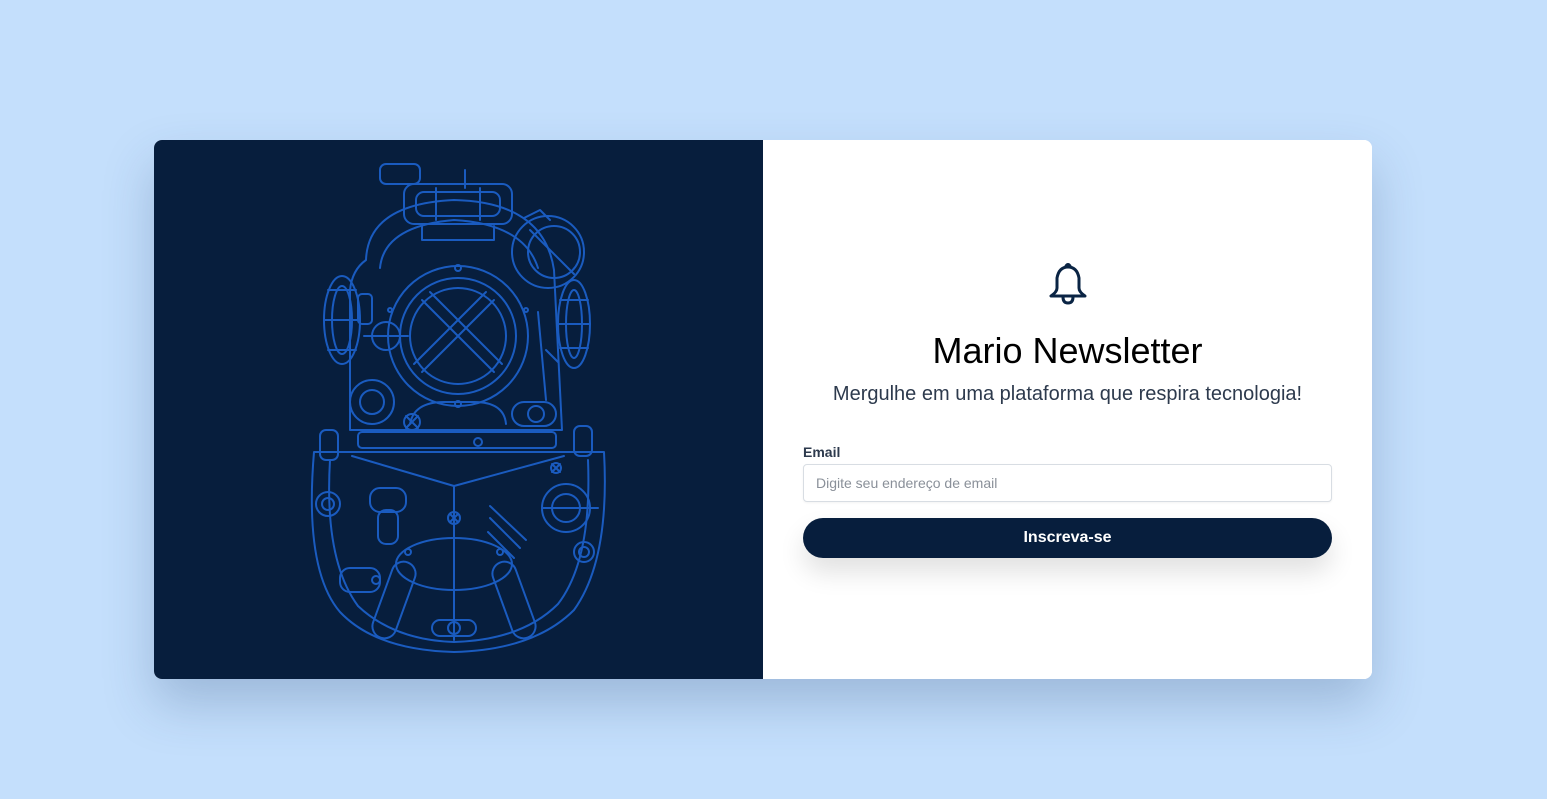  I want to click on email-label: Email, so click(822, 452).